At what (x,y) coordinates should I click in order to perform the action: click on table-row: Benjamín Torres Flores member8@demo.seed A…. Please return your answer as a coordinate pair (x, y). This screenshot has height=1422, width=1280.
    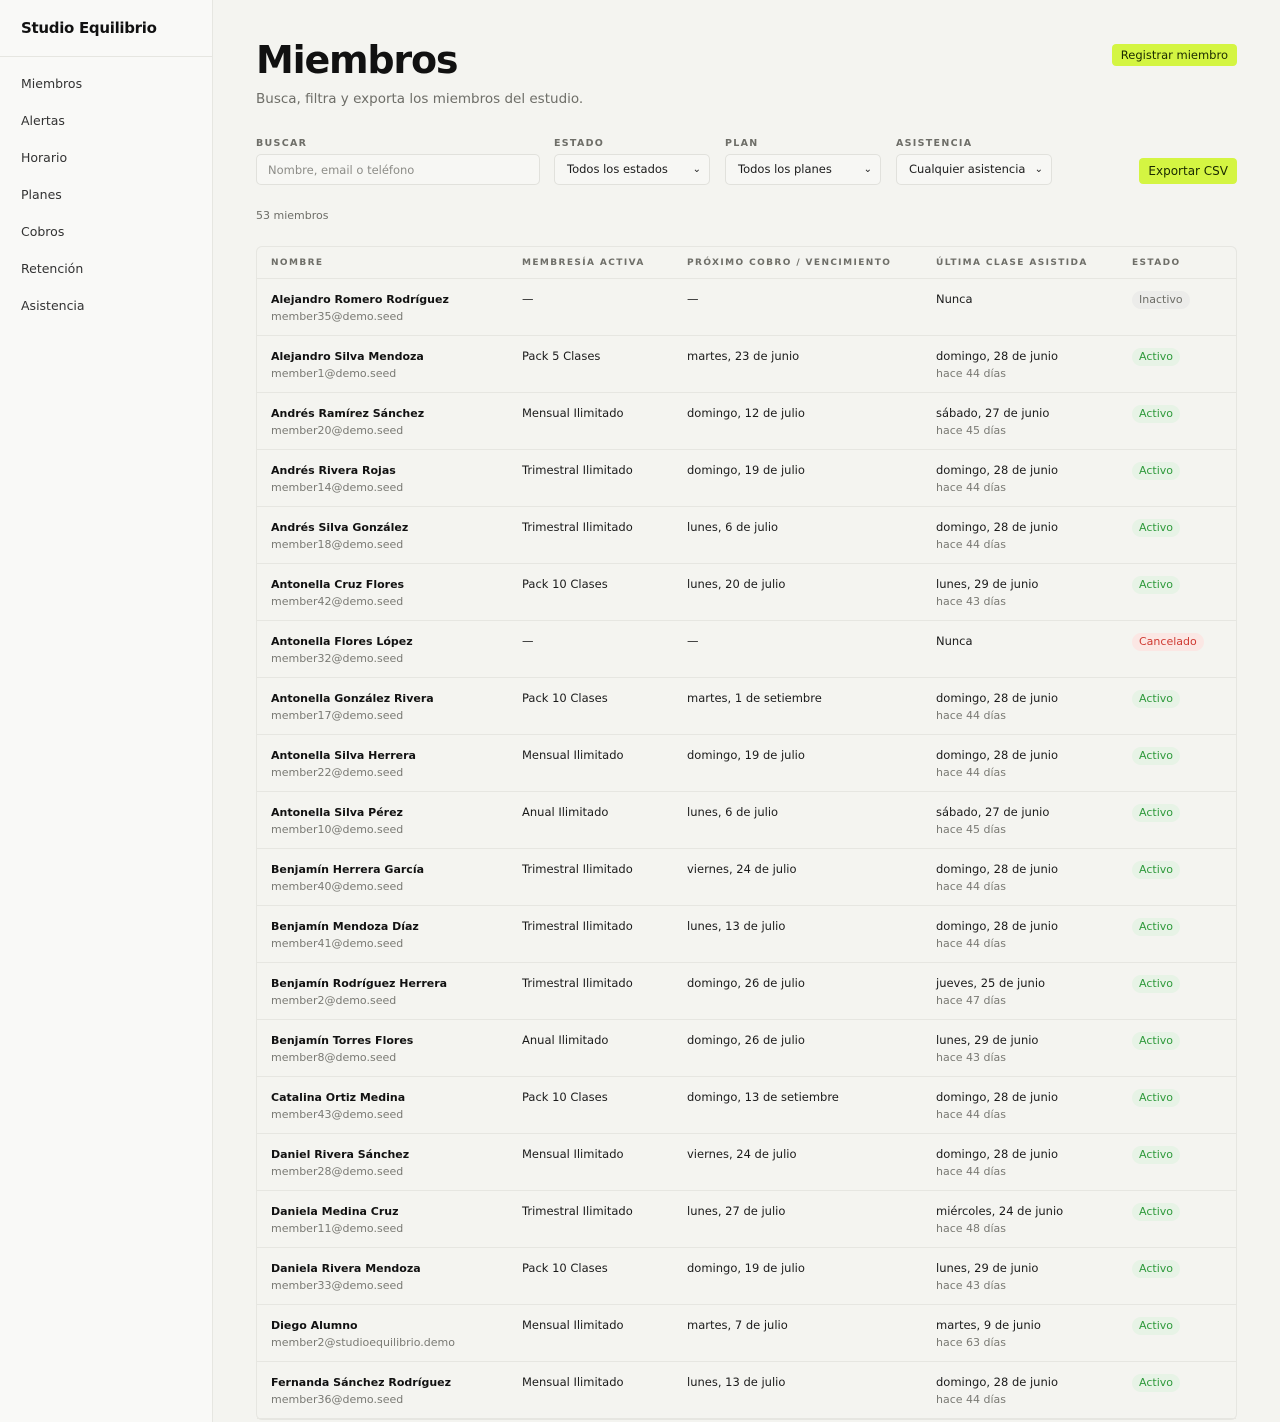
    Looking at the image, I should click on (746, 1048).